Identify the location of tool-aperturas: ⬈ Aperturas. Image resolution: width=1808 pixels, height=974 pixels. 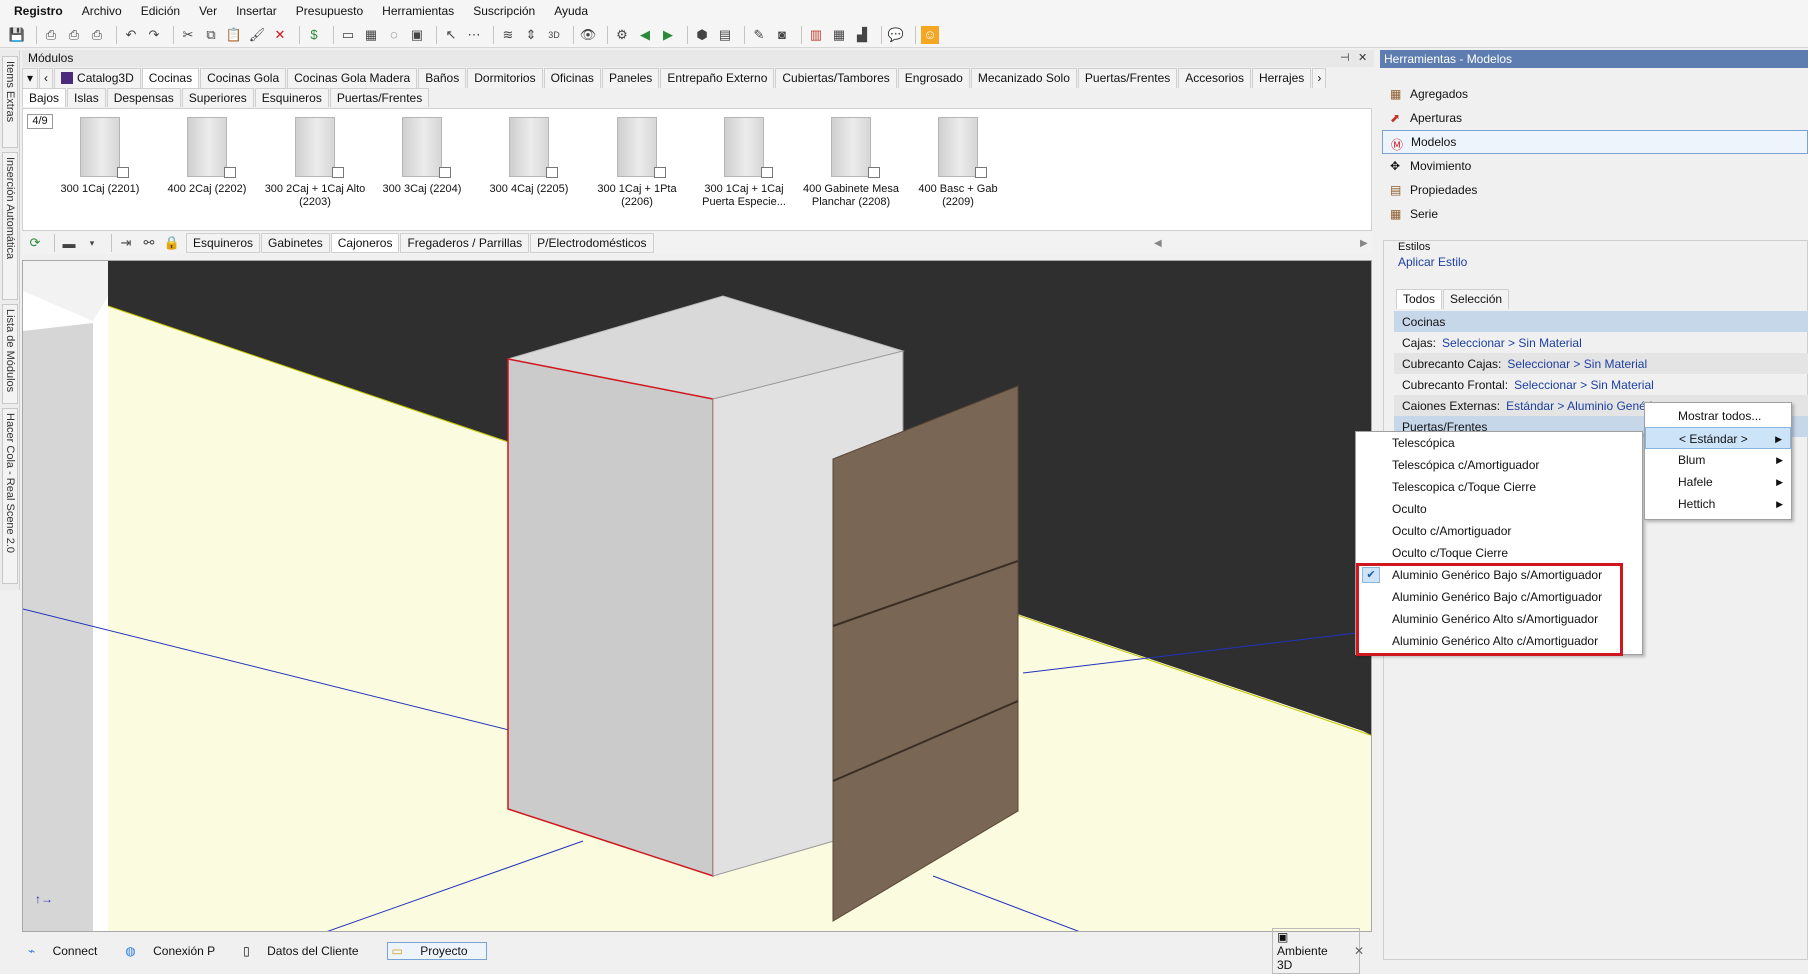
(1595, 118).